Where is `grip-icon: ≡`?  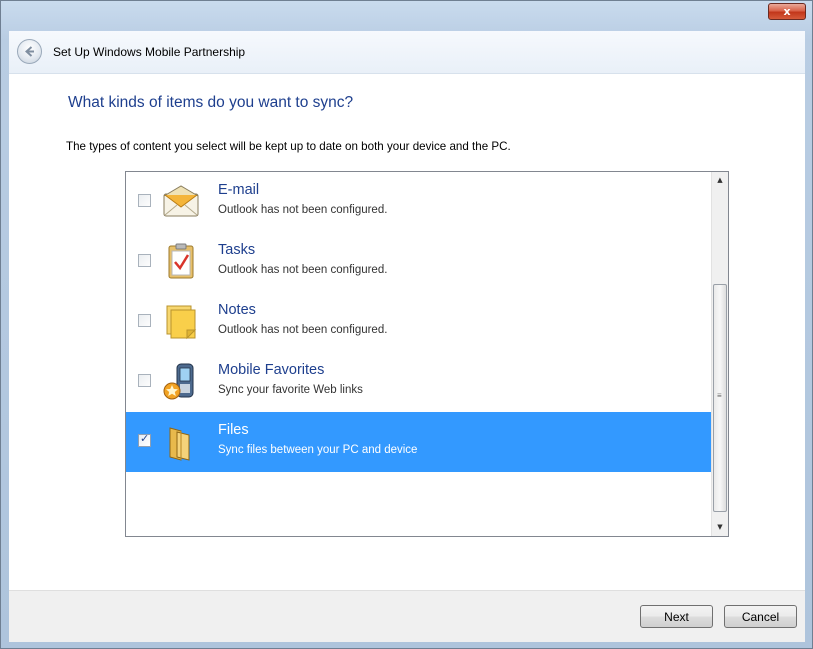
grip-icon: ≡ is located at coordinates (719, 395).